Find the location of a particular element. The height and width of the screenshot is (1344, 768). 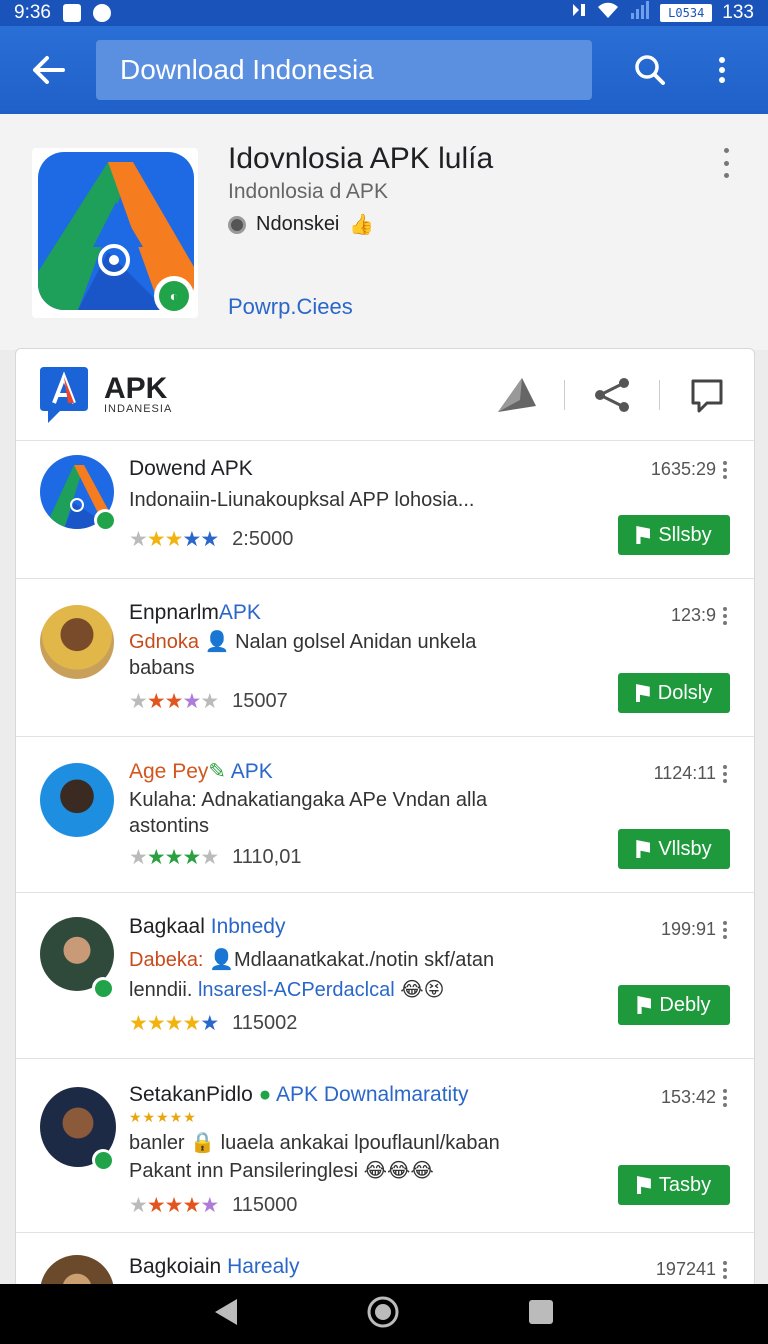

brand-logo-icon is located at coordinates (64, 394).